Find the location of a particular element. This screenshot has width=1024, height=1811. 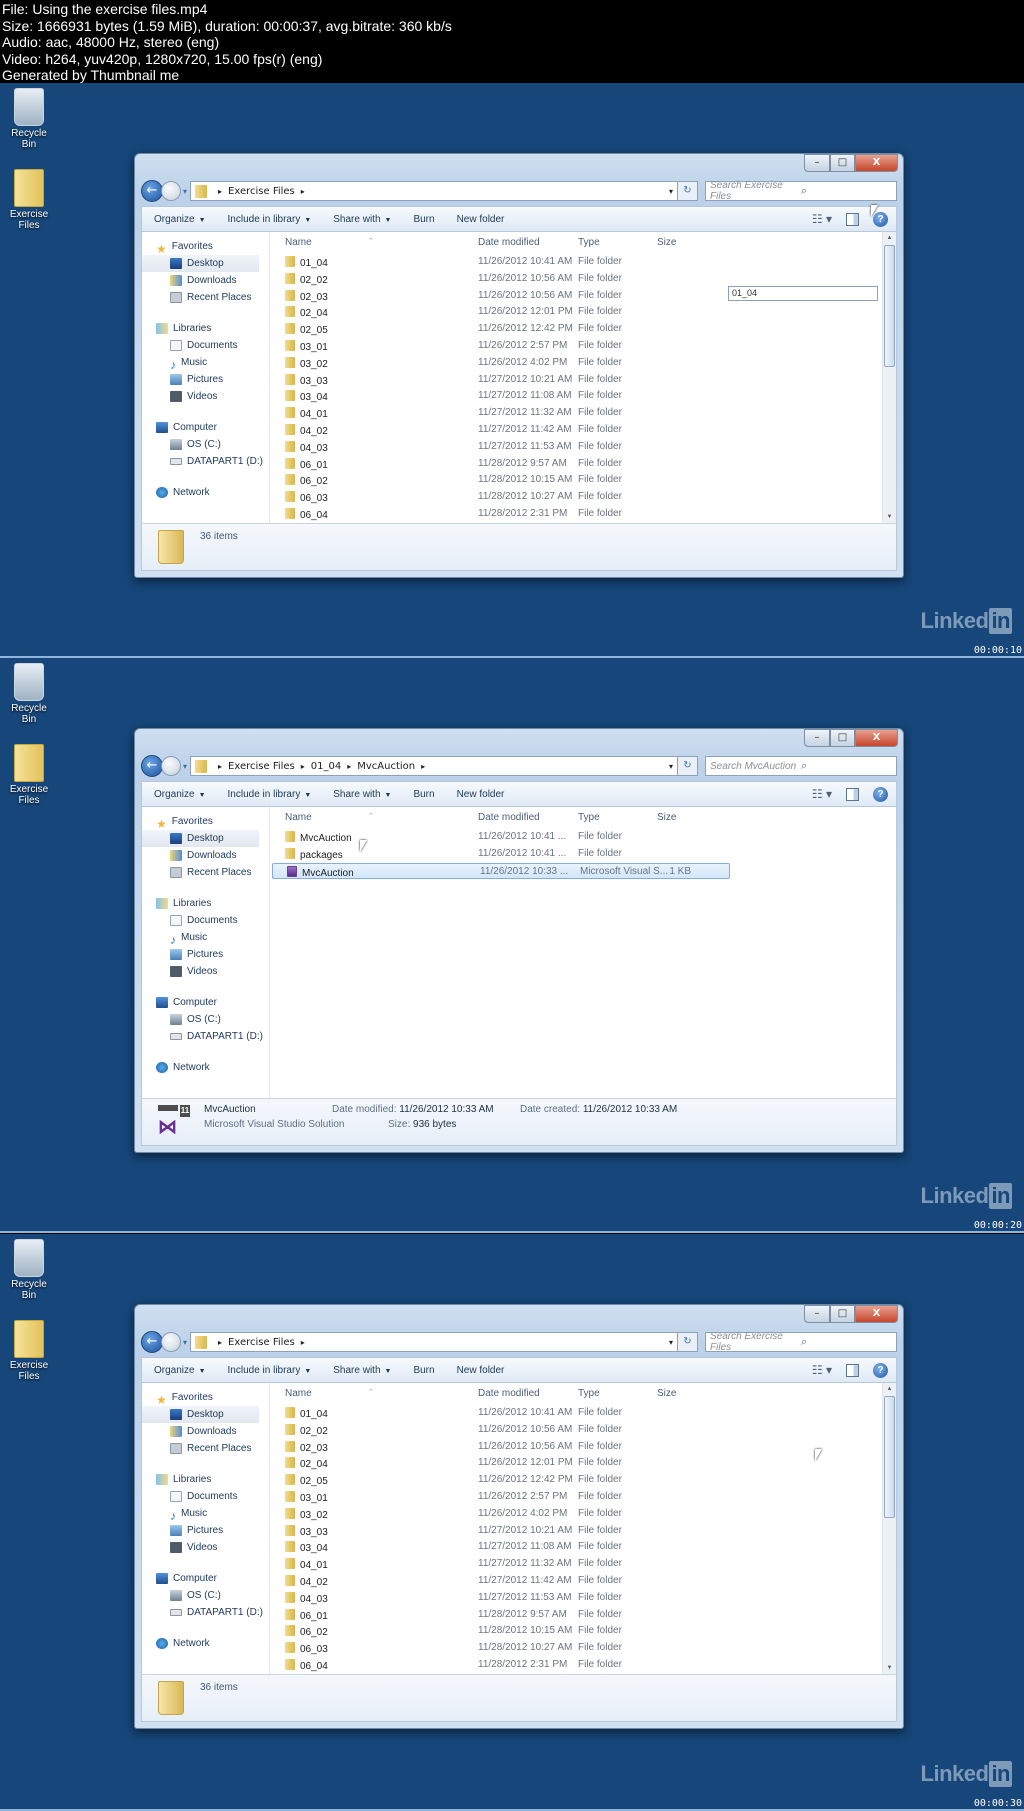

file-row: 06_02 11/28/2012 10:15 AM File folder is located at coordinates (576, 480).